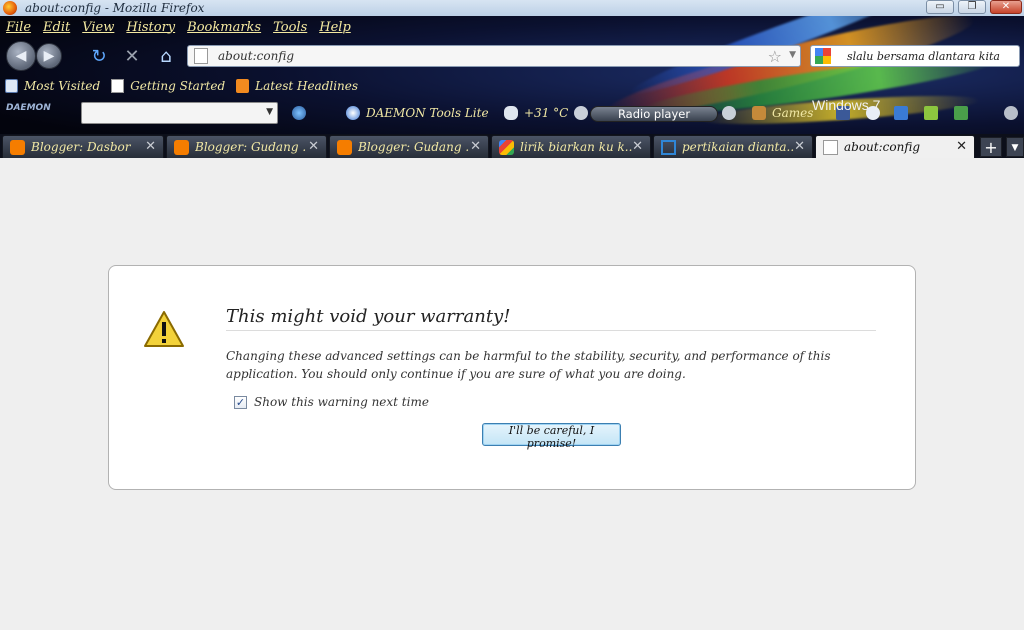 This screenshot has height=630, width=1024. What do you see at coordinates (166, 57) in the screenshot?
I see `home-icon: ⌂` at bounding box center [166, 57].